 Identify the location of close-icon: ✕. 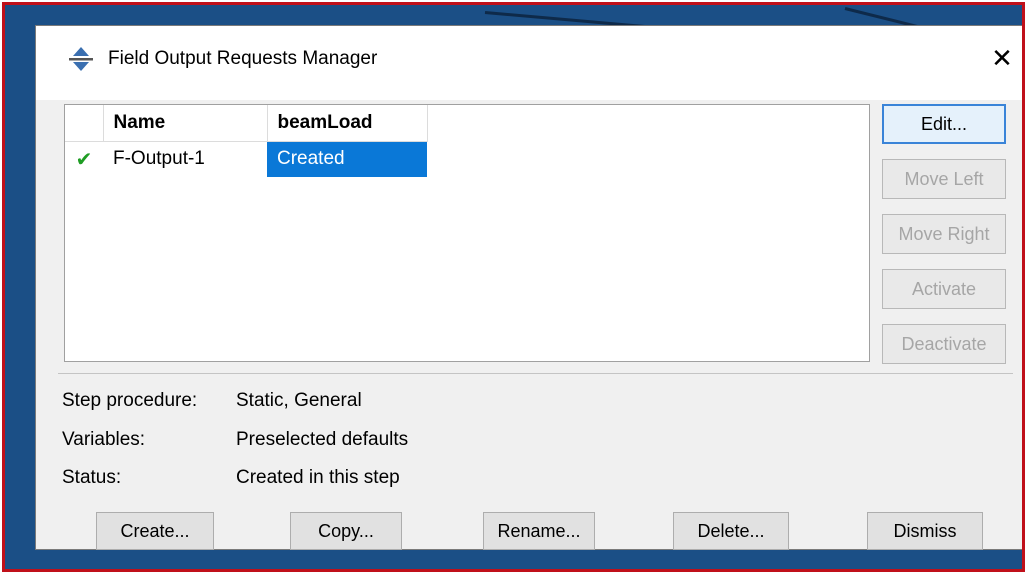
(1002, 58).